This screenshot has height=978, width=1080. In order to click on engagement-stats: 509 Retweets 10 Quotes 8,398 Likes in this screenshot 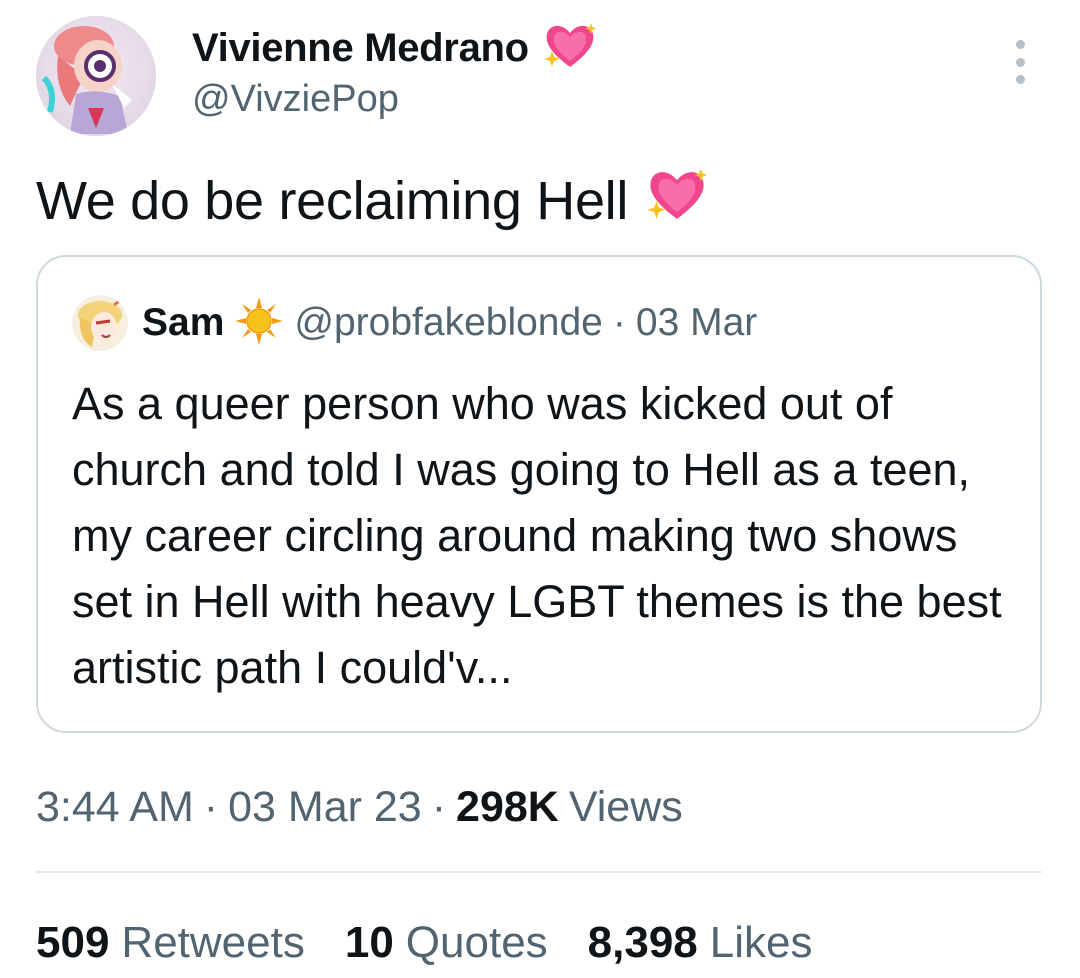, I will do `click(444, 943)`.